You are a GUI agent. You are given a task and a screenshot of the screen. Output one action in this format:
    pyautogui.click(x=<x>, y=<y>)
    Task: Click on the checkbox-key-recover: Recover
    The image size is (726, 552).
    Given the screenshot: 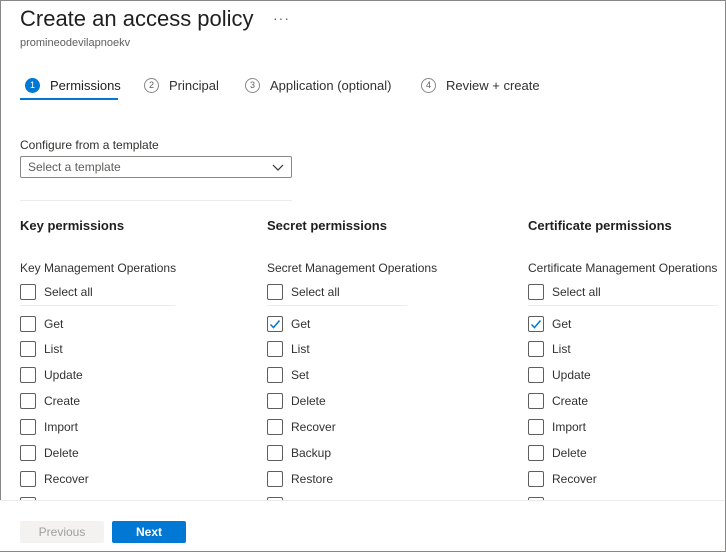 What is the action you would take?
    pyautogui.click(x=54, y=479)
    